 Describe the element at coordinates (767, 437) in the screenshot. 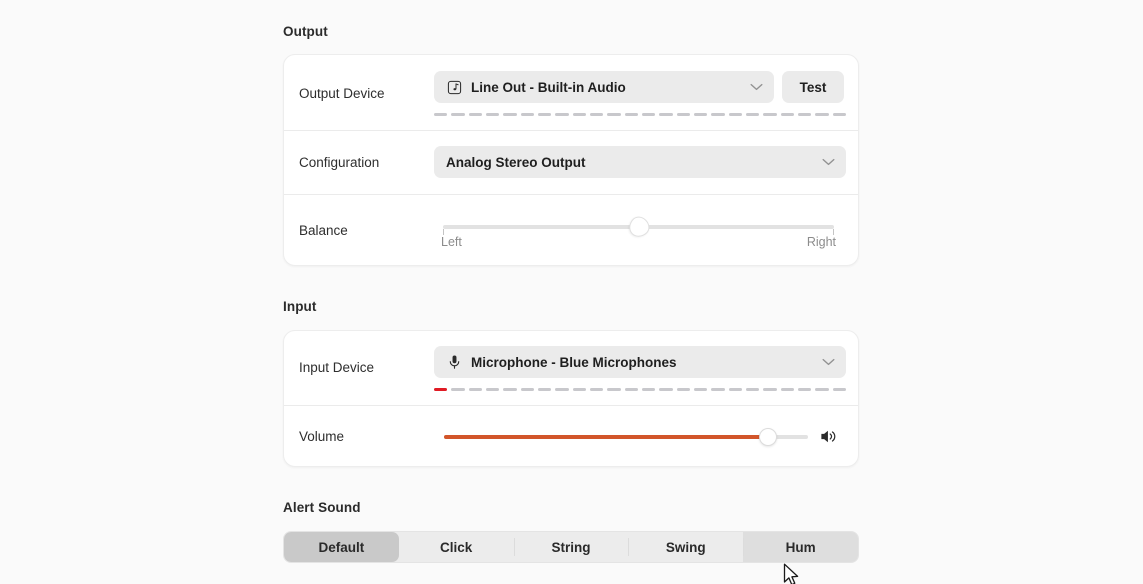

I see `volume-slider-handle` at that location.